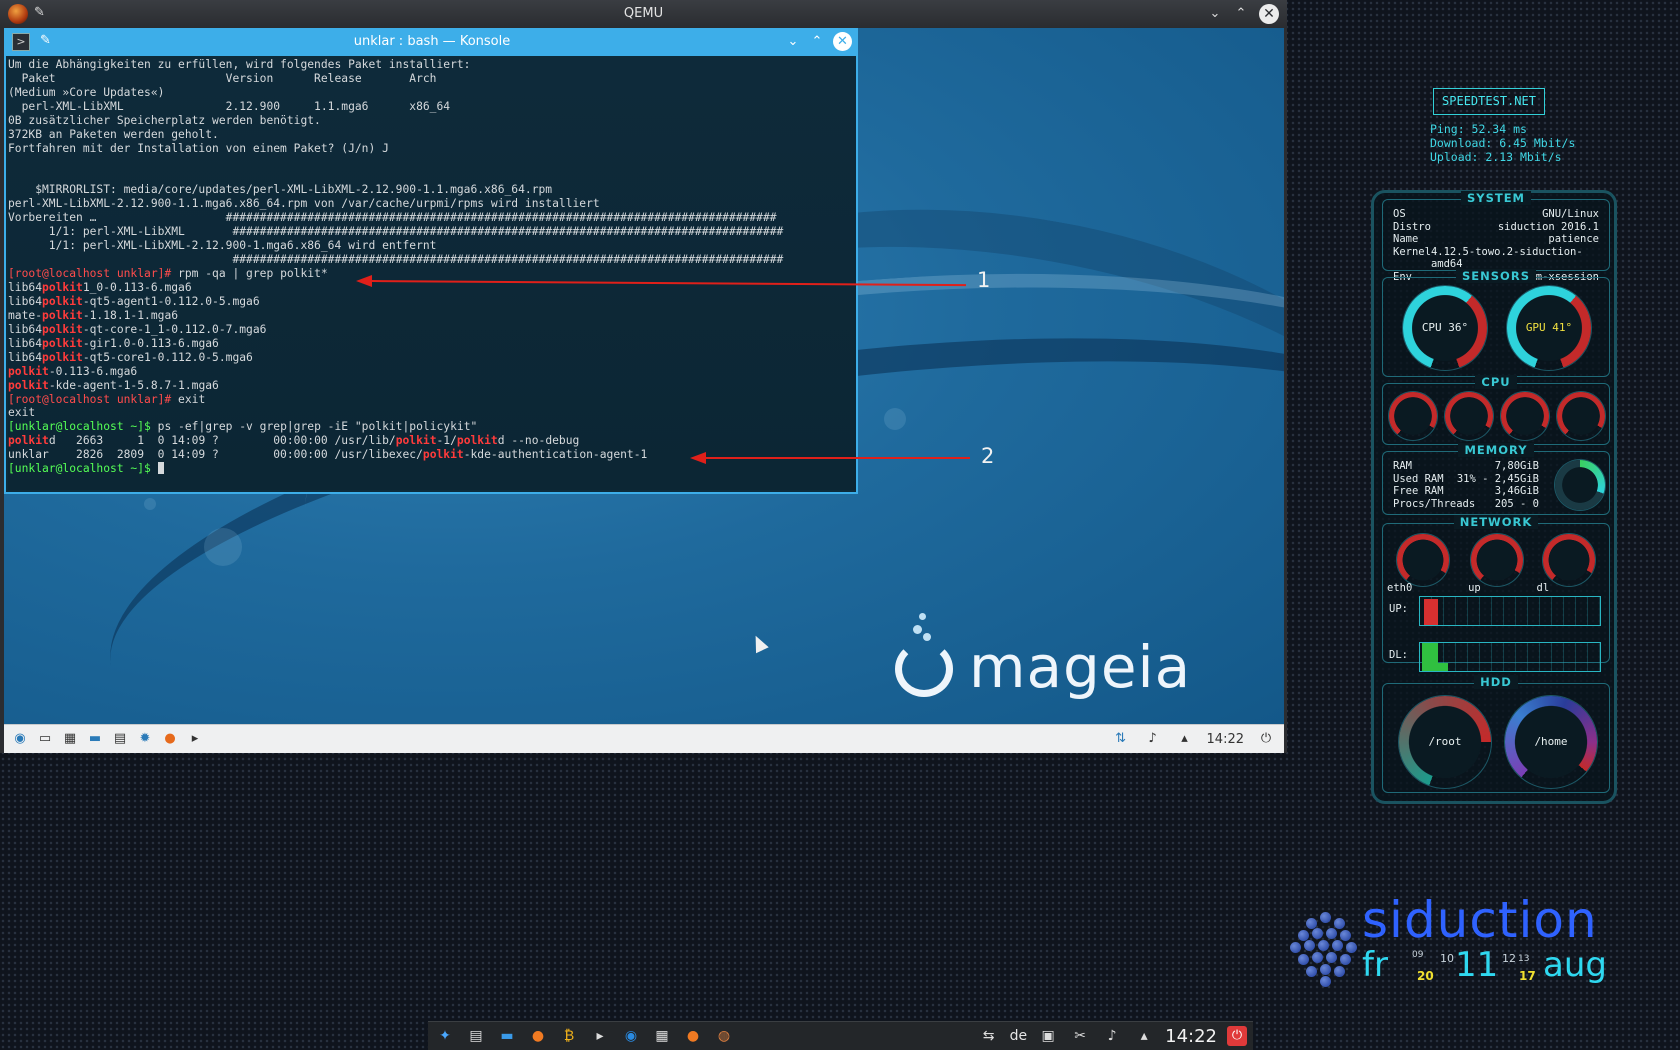  I want to click on speedtest-button: SPEEDTEST.NET, so click(1489, 101).